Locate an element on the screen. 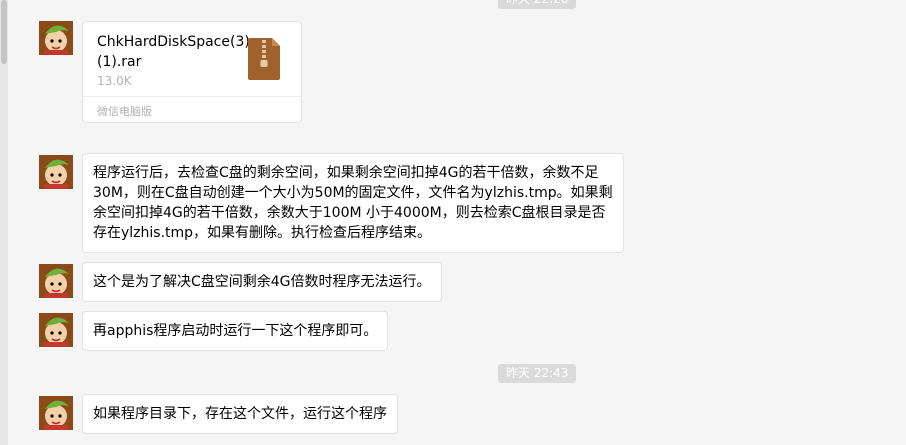 This screenshot has height=445, width=906. scrollbar-thumb is located at coordinates (4, 32).